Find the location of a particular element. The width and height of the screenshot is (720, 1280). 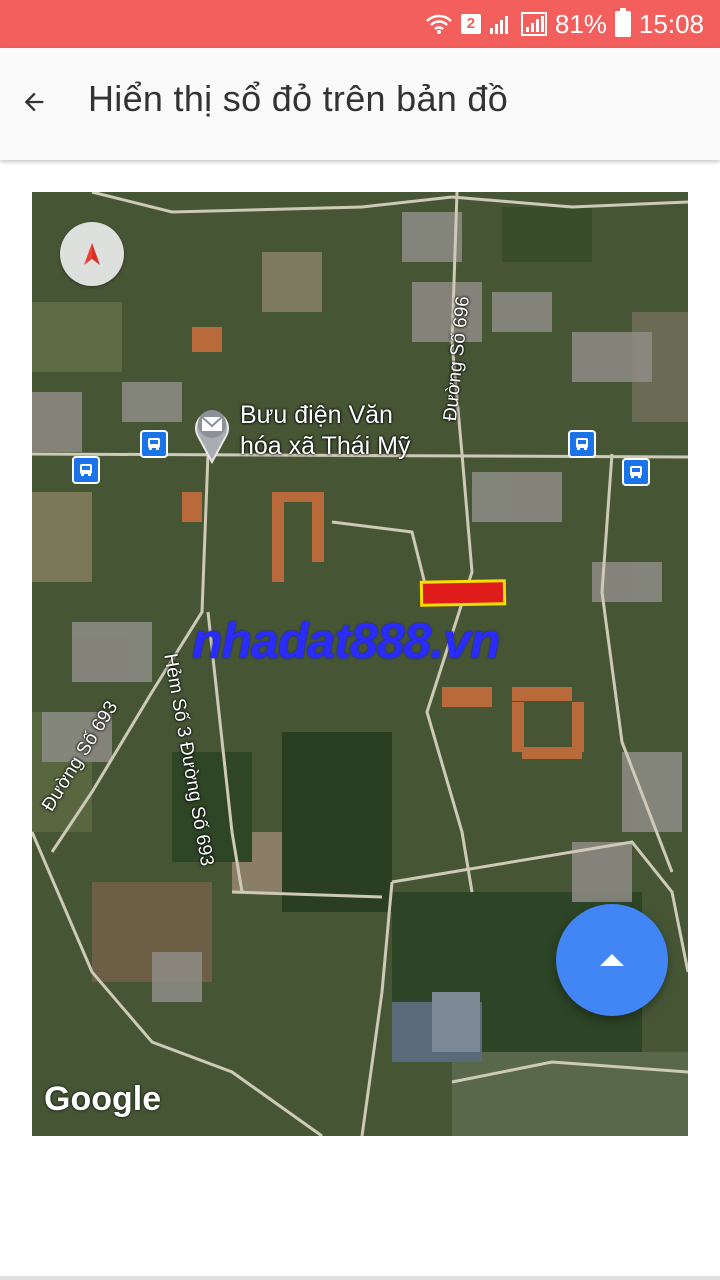

status-bar: 2 81% 15:08 is located at coordinates (360, 24).